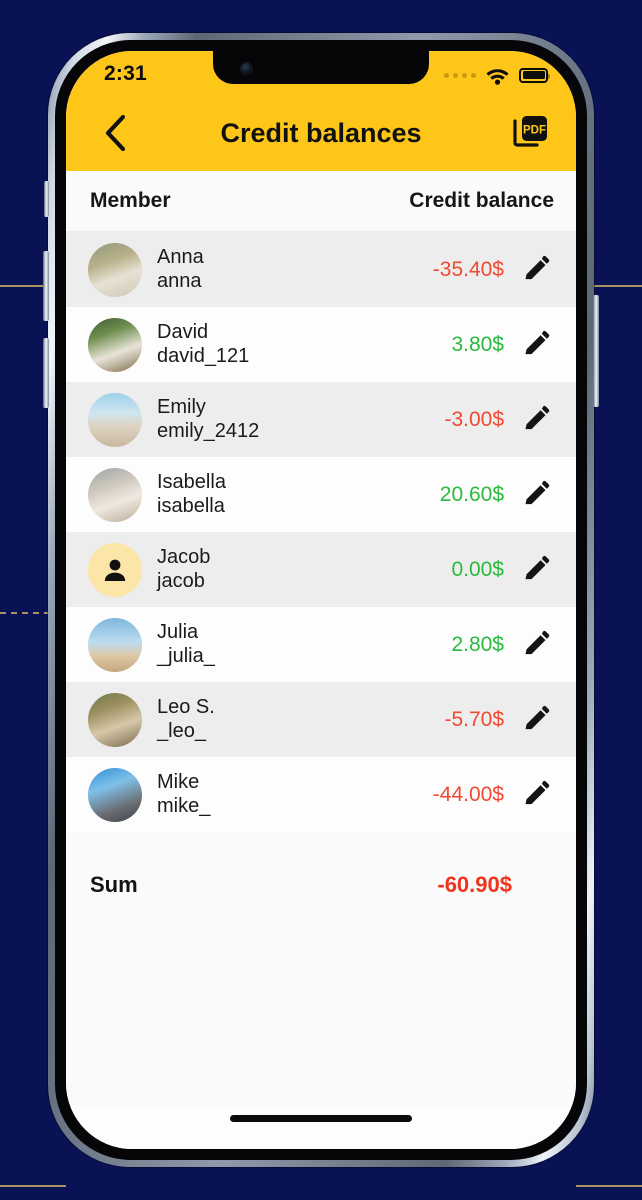 The width and height of the screenshot is (642, 1200). What do you see at coordinates (474, 884) in the screenshot?
I see `summary-value: -60.90$` at bounding box center [474, 884].